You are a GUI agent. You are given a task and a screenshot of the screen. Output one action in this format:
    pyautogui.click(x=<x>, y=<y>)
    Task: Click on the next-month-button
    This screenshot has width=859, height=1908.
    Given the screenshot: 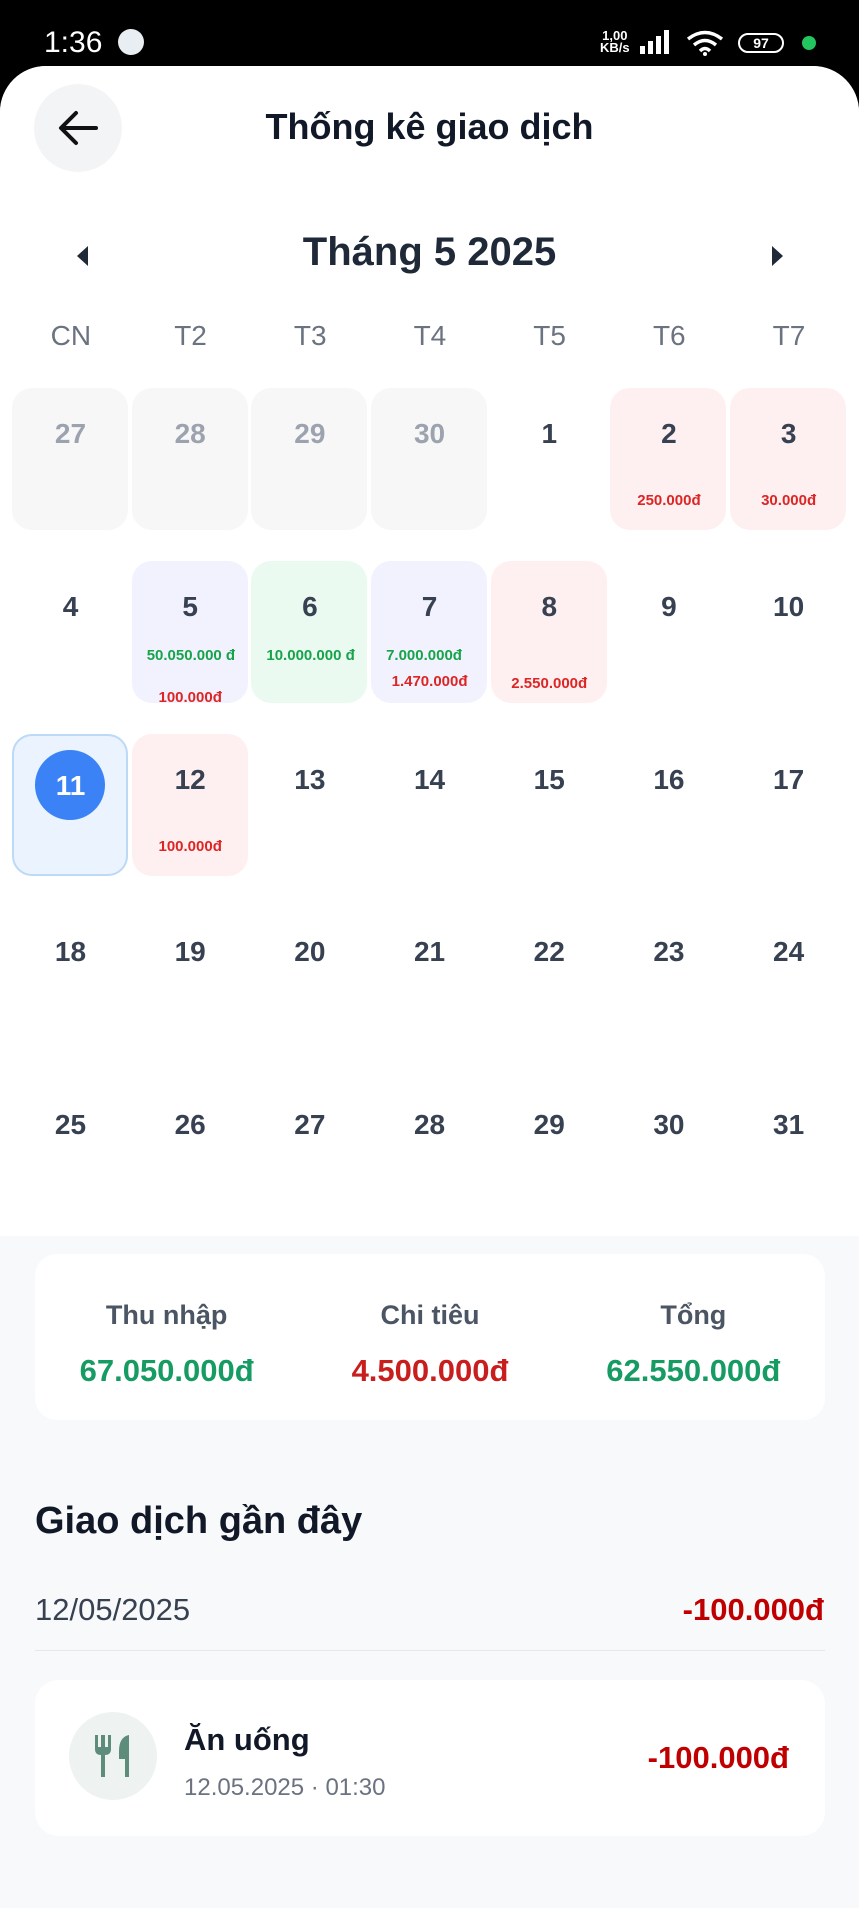 What is the action you would take?
    pyautogui.click(x=778, y=256)
    